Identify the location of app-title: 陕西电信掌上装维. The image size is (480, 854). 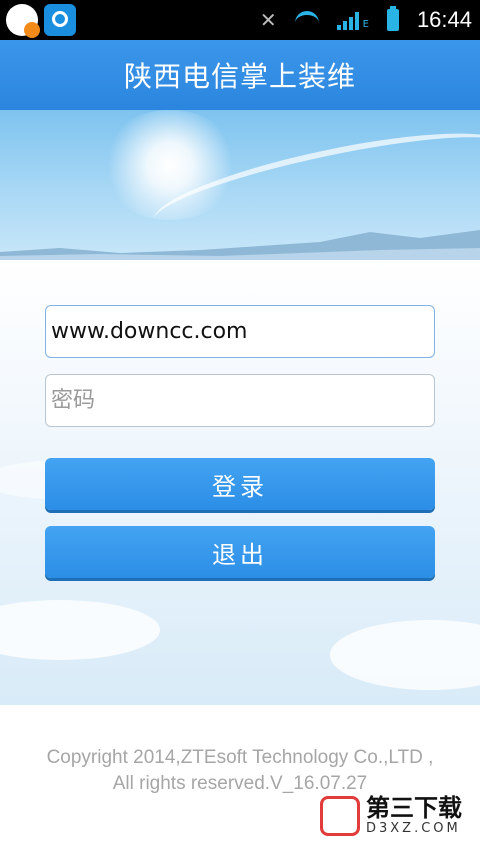
(239, 76).